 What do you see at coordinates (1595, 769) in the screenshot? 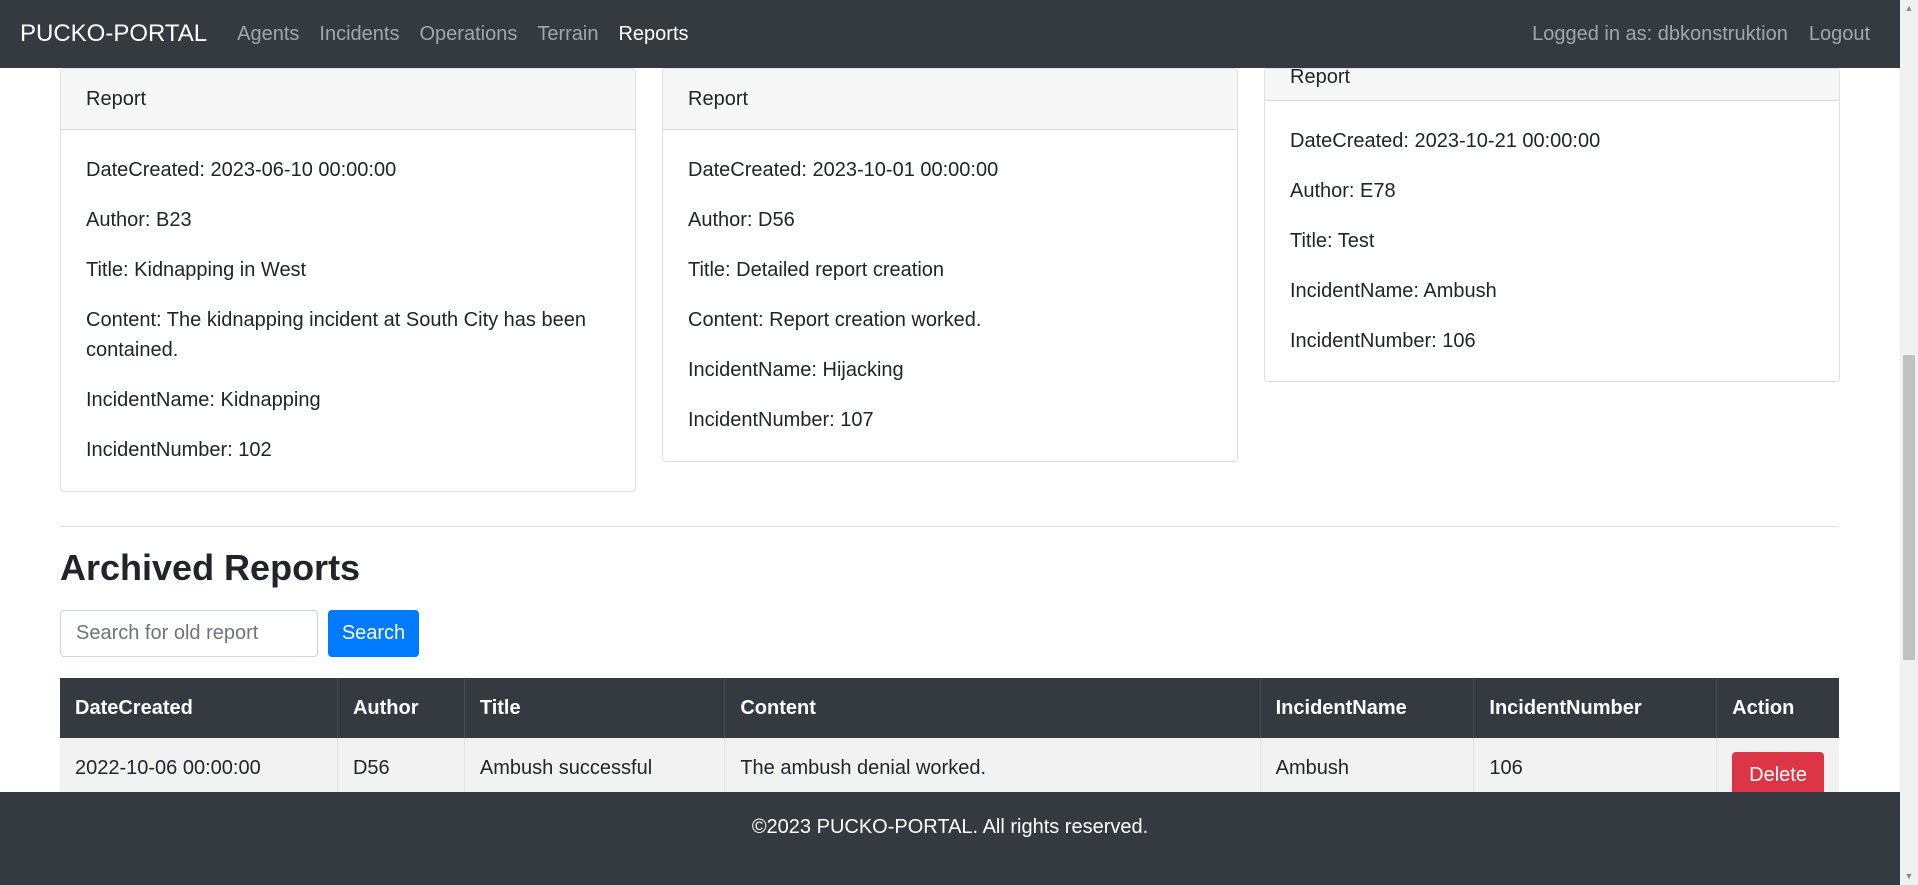
I see `cell-incident-number: 106` at bounding box center [1595, 769].